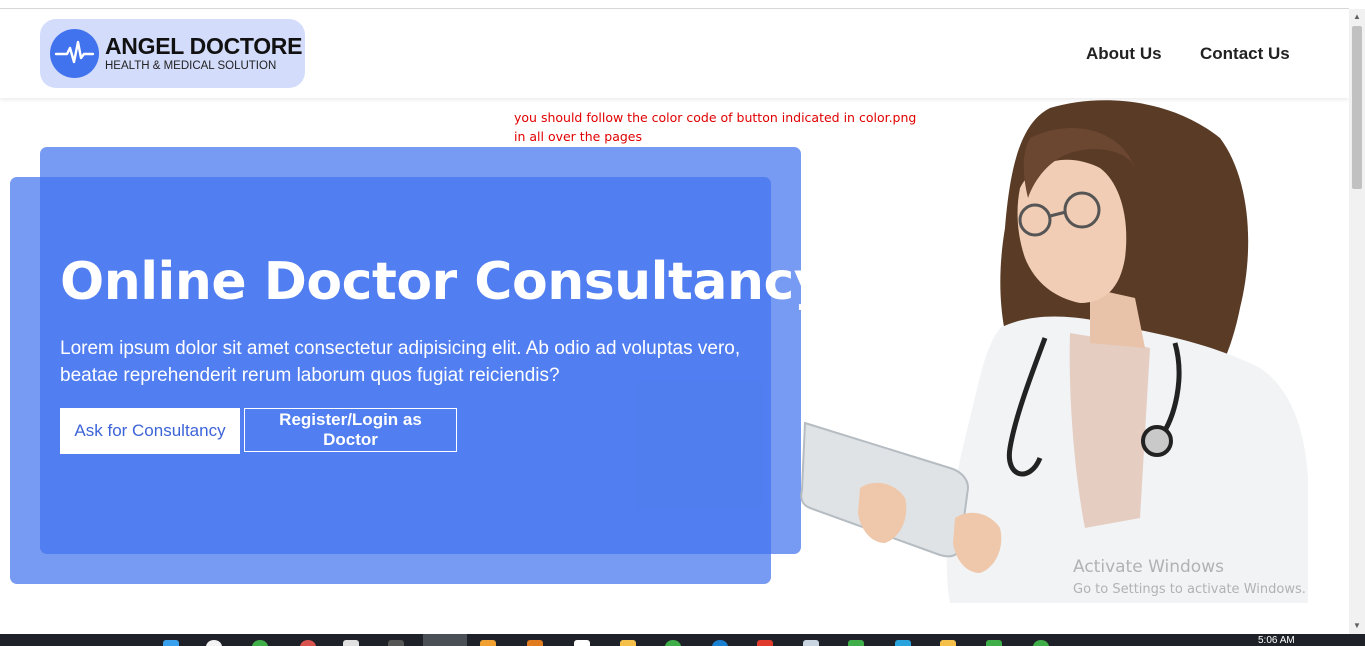  I want to click on scroll-up-arrow-icon: ▲, so click(1357, 17).